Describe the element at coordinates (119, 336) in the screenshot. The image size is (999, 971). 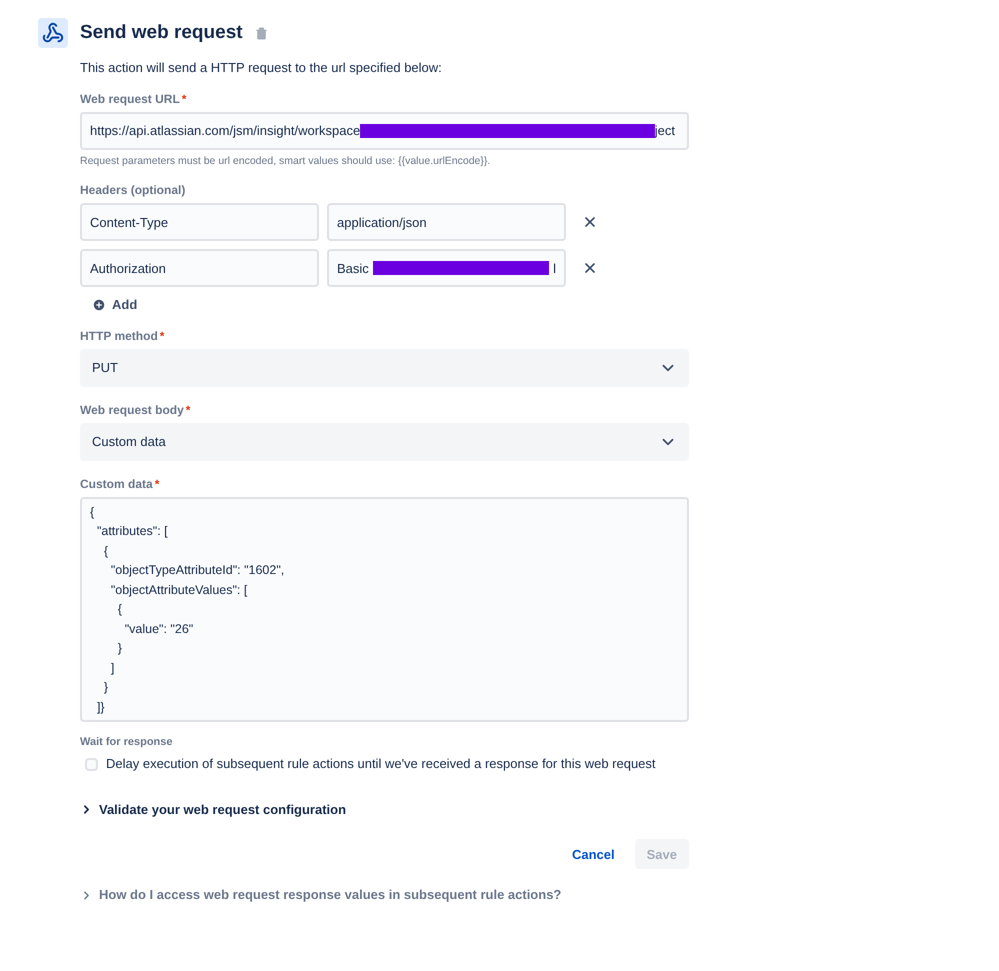
I see `field-label: HTTP method` at that location.